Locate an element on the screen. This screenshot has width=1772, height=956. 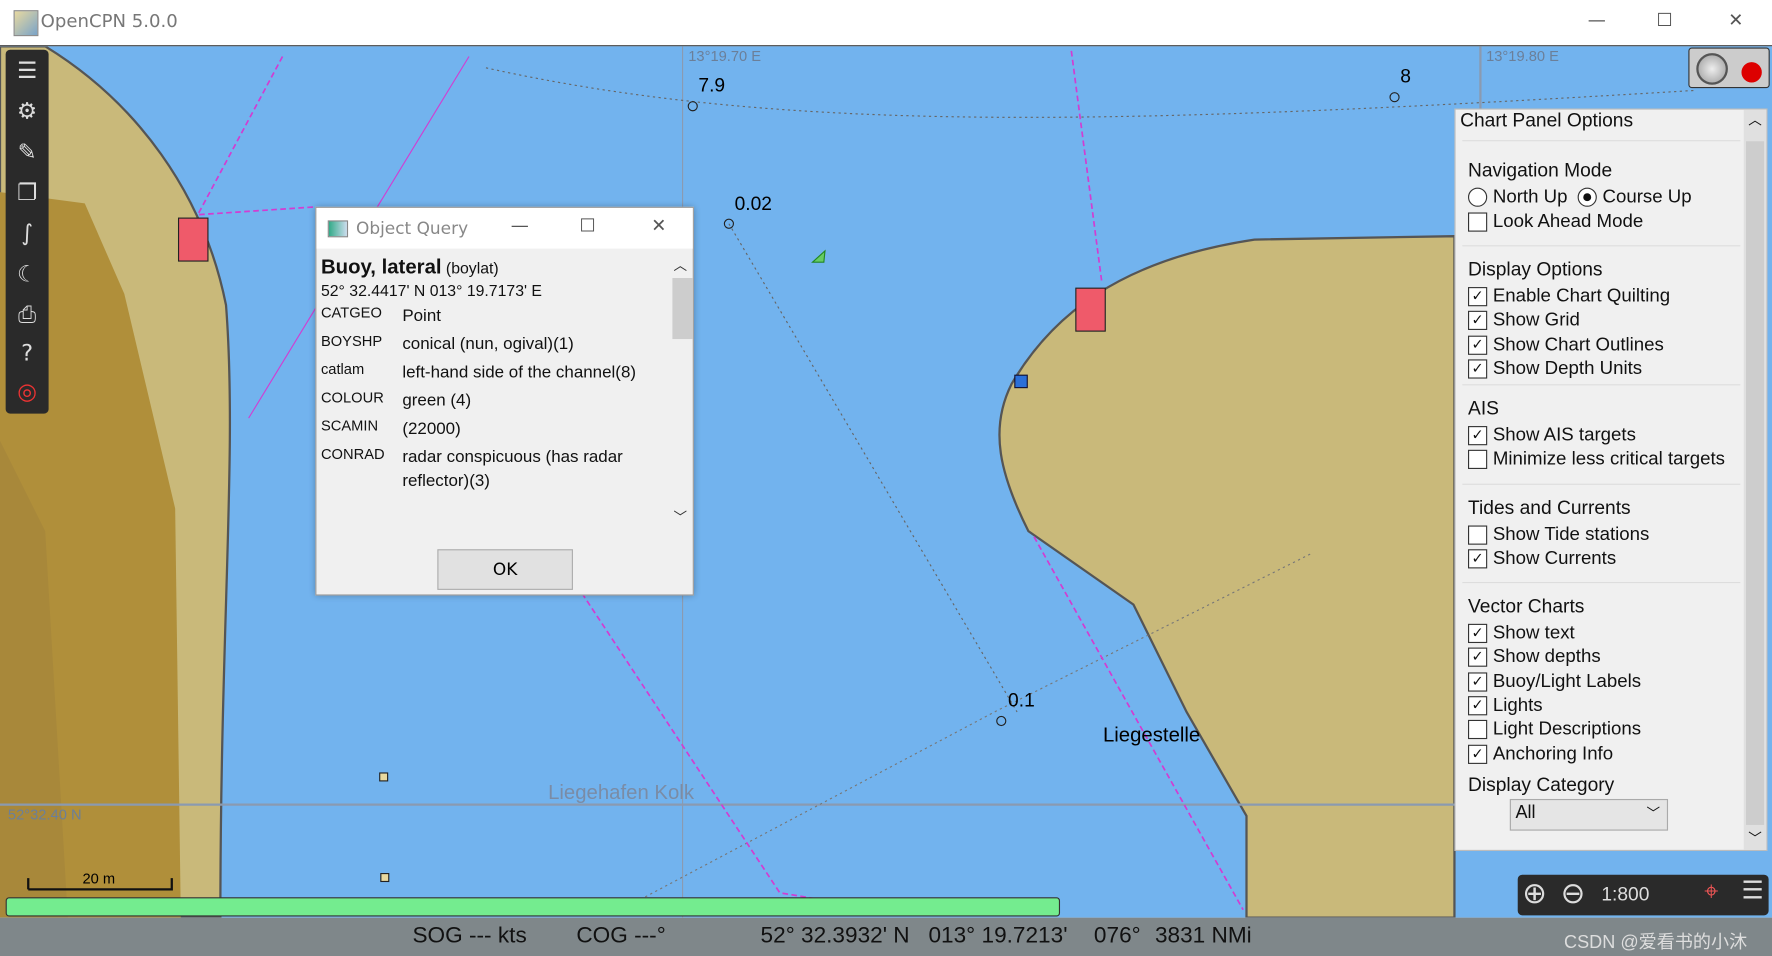
object-code: (boylat) is located at coordinates (472, 267).